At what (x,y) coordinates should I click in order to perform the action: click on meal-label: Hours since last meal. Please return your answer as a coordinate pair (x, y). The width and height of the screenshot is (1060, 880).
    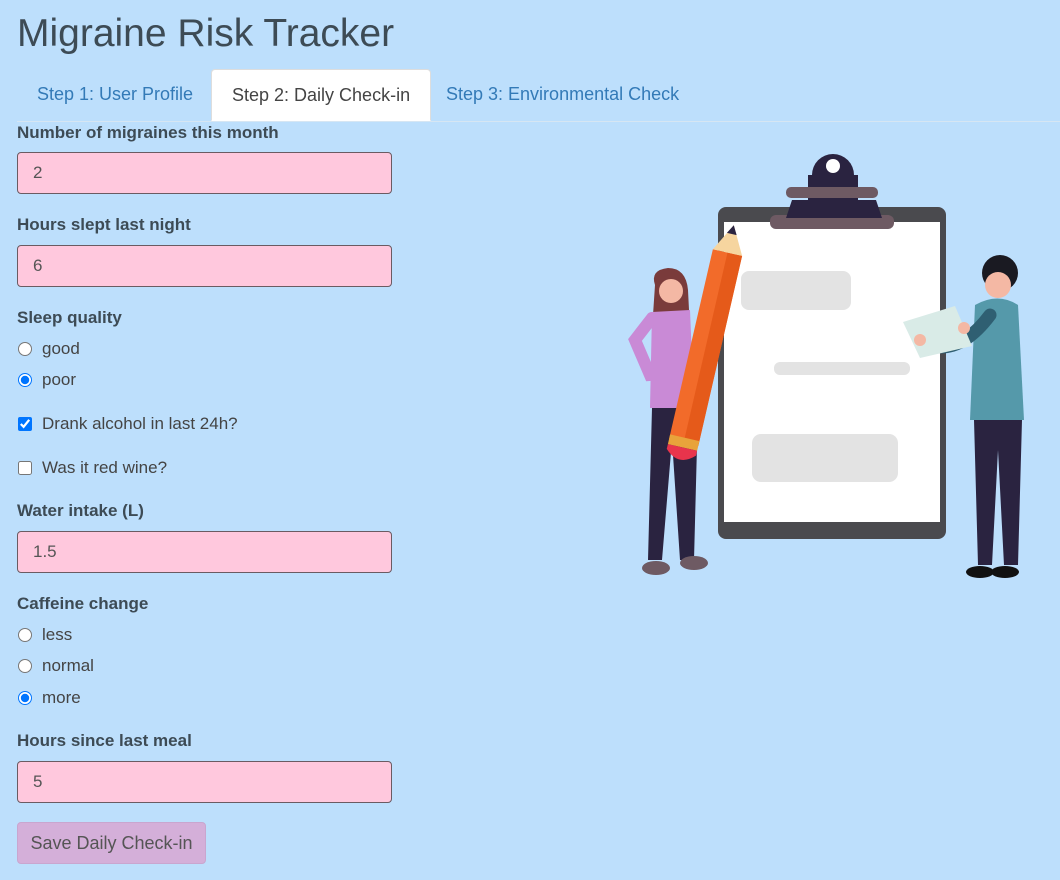
    Looking at the image, I should click on (104, 740).